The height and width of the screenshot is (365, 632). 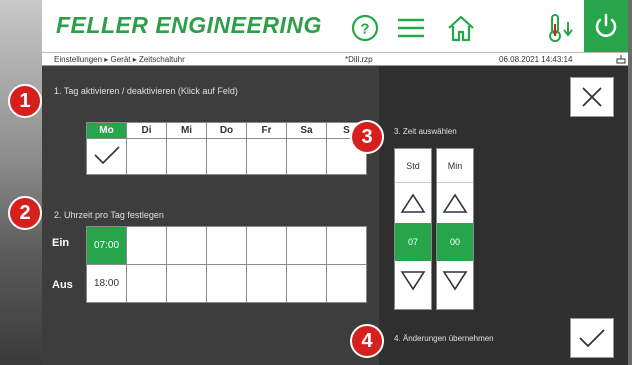 What do you see at coordinates (106, 130) in the screenshot?
I see `day-header-mo: Mo` at bounding box center [106, 130].